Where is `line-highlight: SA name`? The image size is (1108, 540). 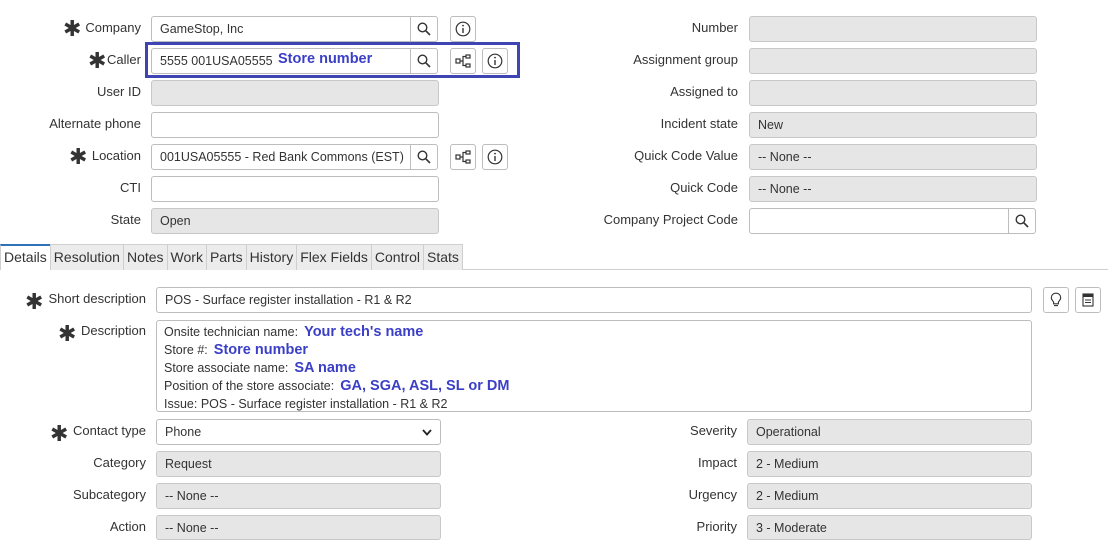
line-highlight: SA name is located at coordinates (325, 368).